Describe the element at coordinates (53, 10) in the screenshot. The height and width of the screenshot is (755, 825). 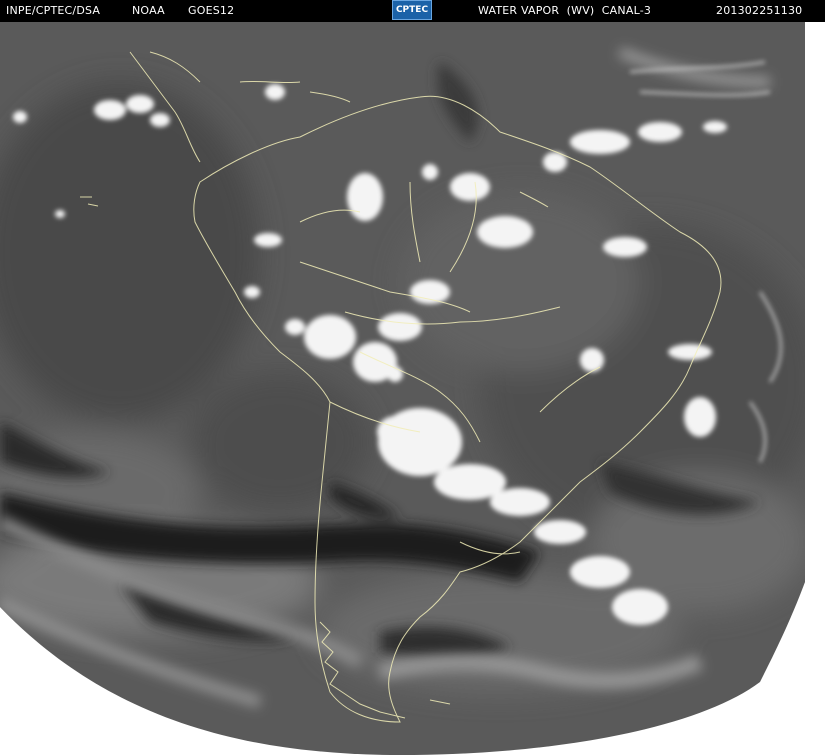
I see `source-label: INPE/CPTEC/DSA` at that location.